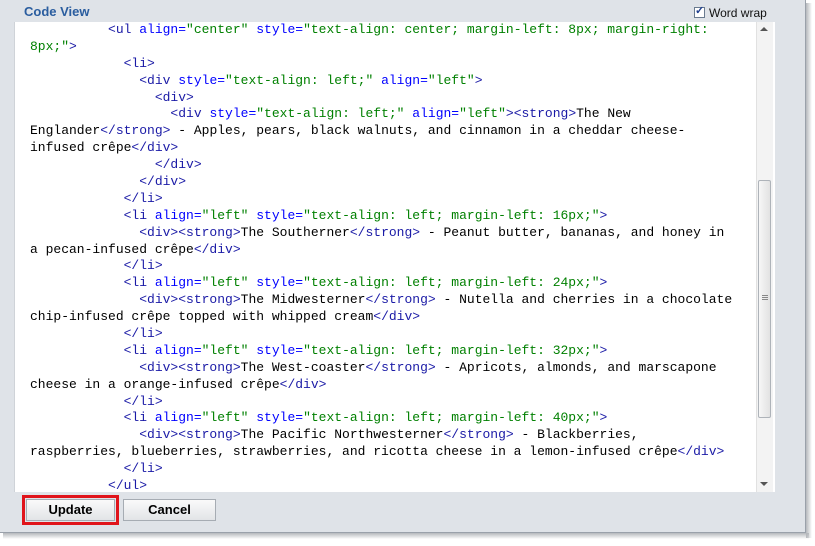 The image size is (815, 546). What do you see at coordinates (155, 384) in the screenshot?
I see `code-token: cheese in a orange-infused crêpe` at bounding box center [155, 384].